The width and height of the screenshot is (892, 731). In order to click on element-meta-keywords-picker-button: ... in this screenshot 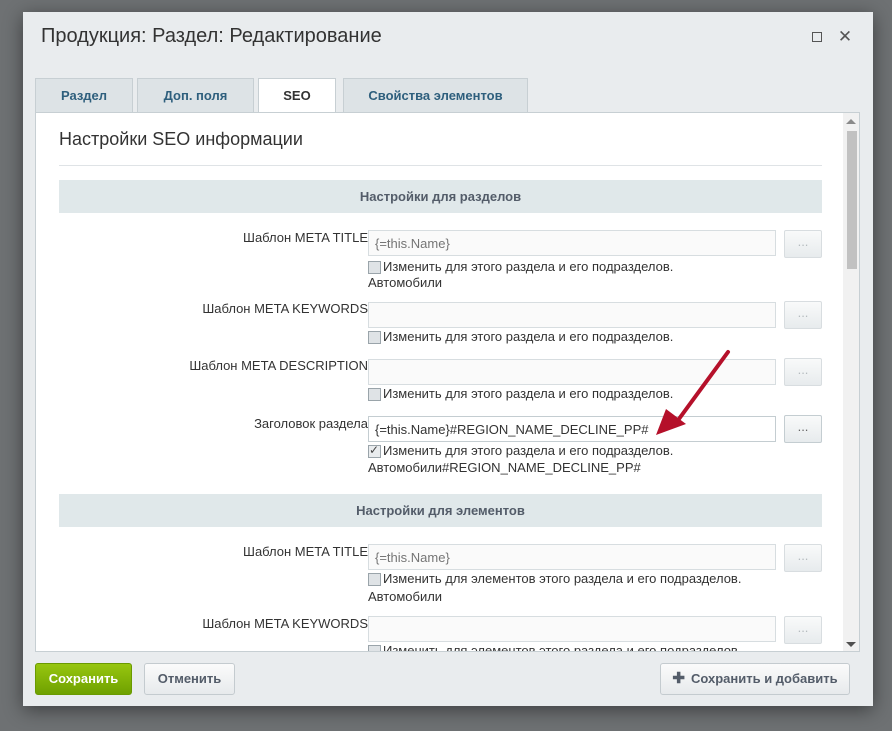, I will do `click(803, 630)`.